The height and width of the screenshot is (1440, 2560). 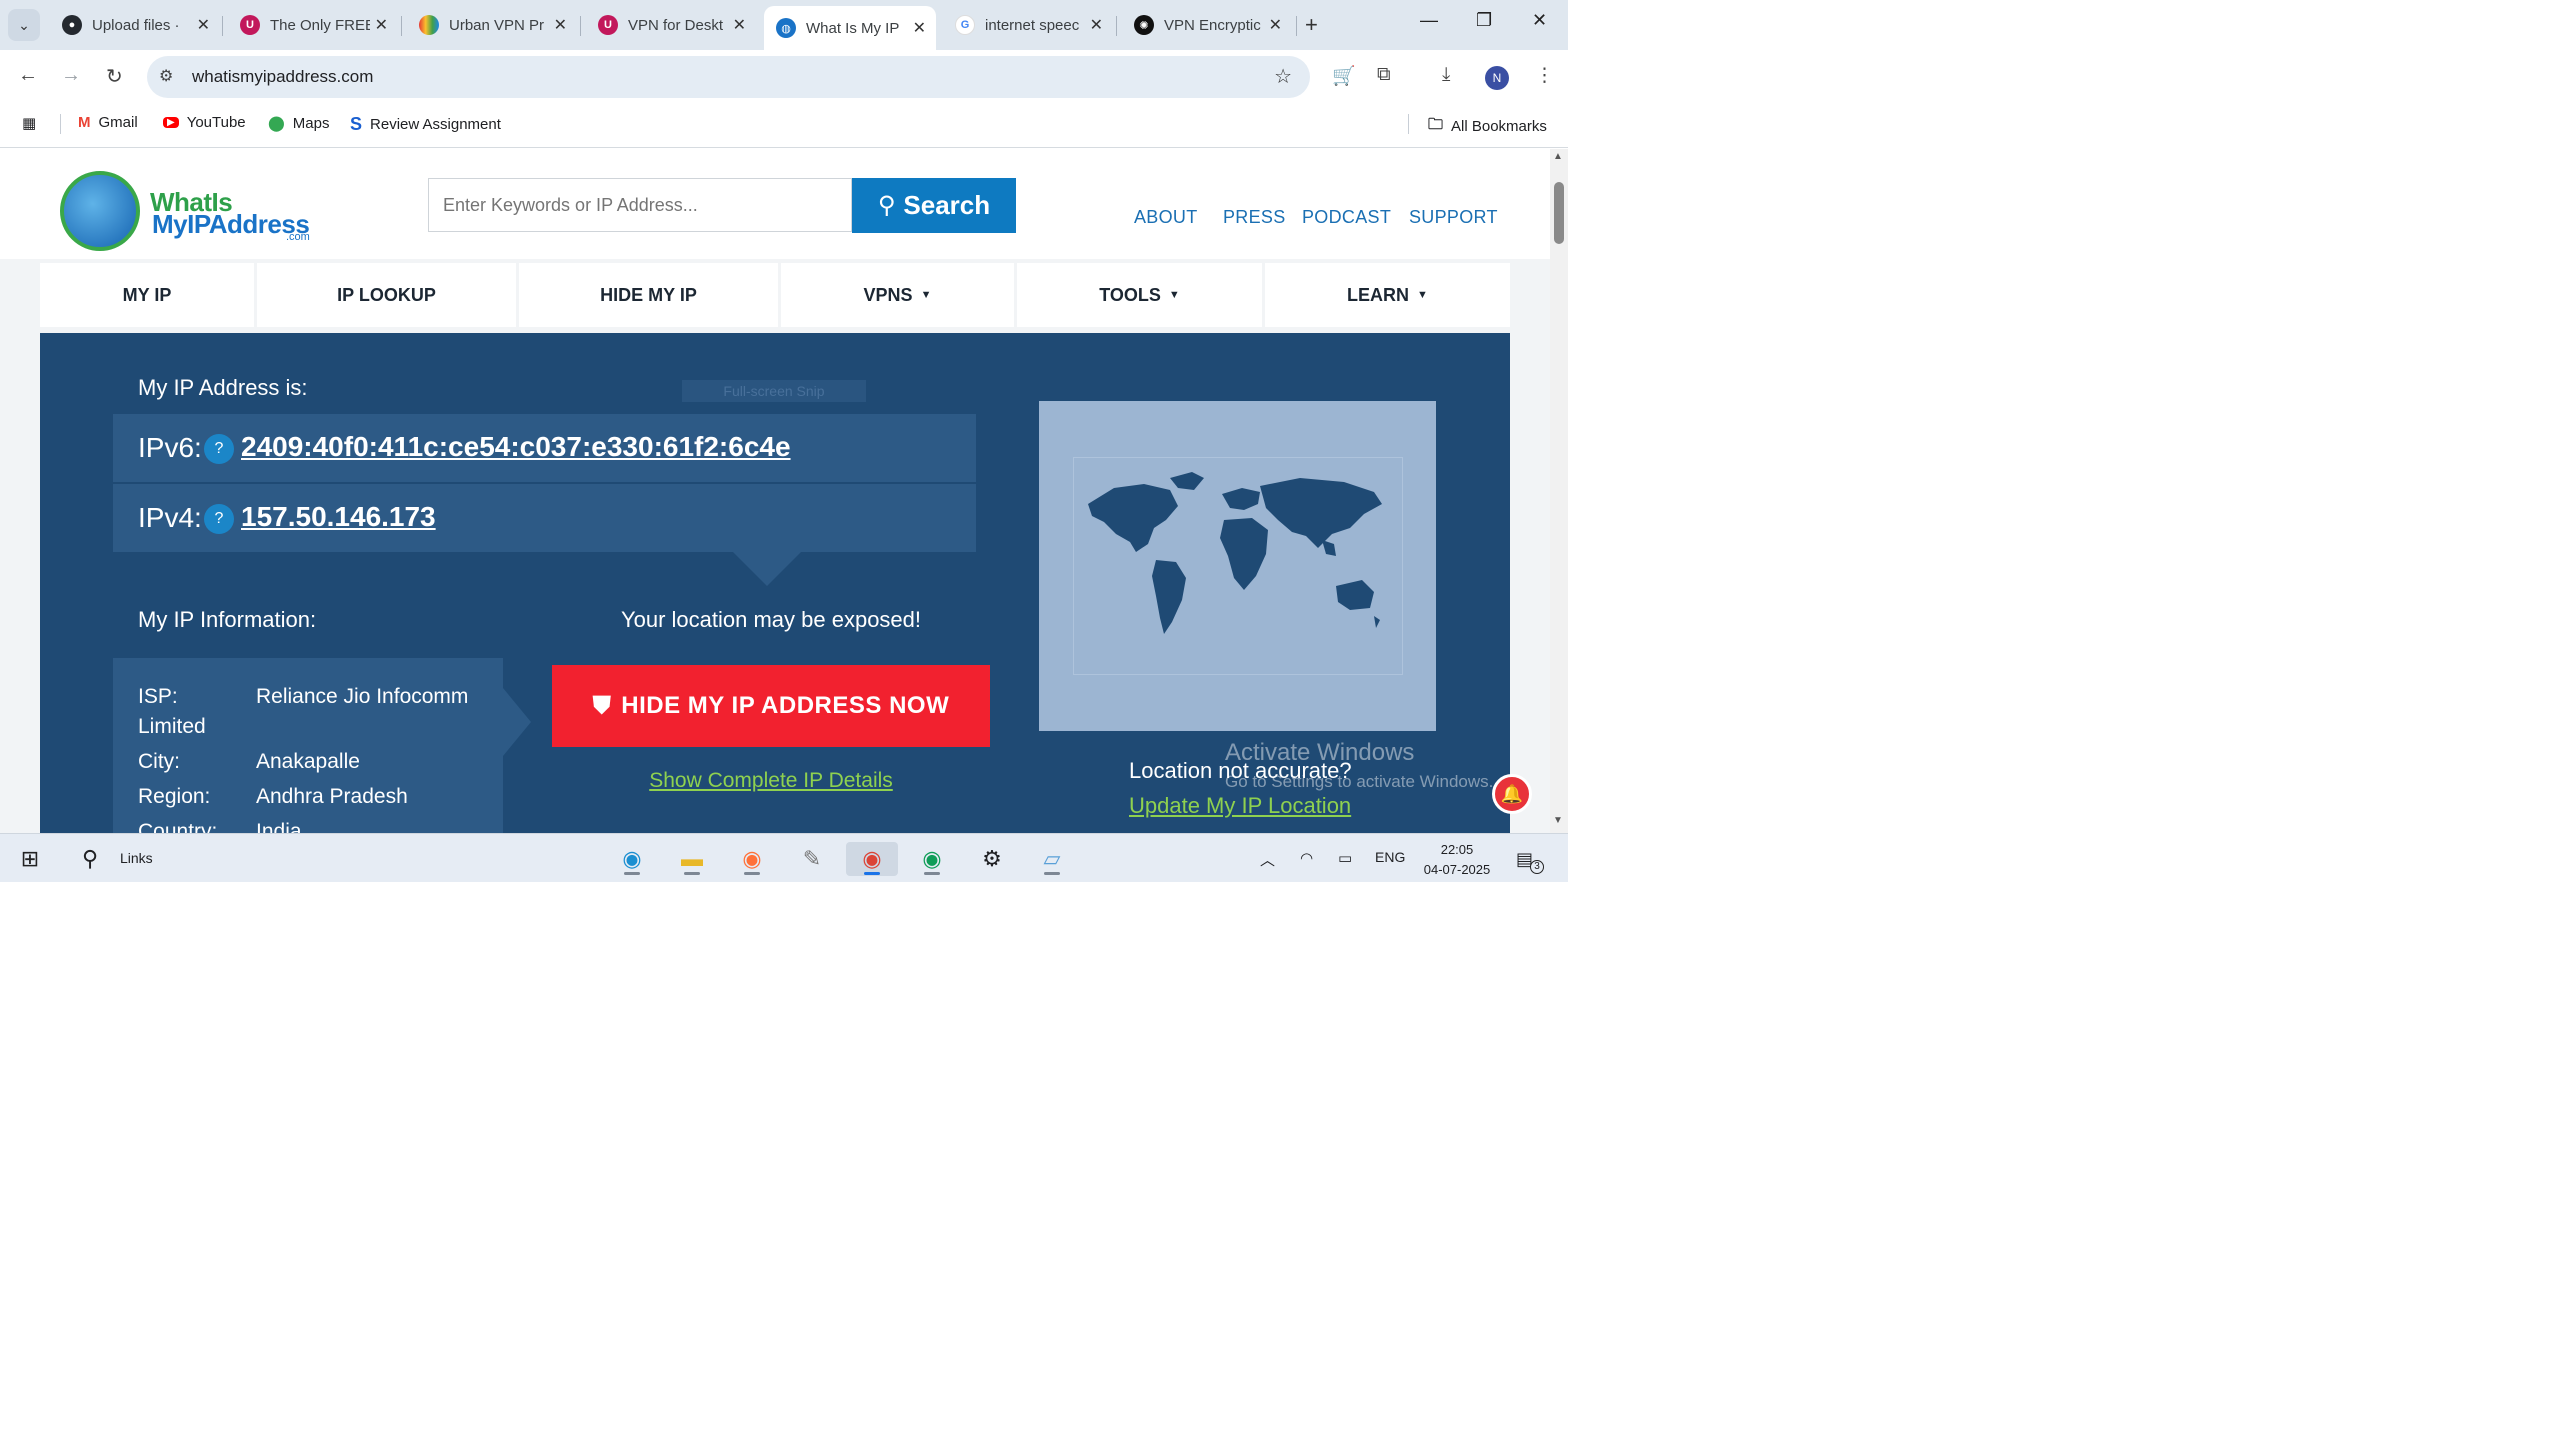 What do you see at coordinates (1487, 126) in the screenshot?
I see `all-bookmarks: 🗀 All Bookmarks` at bounding box center [1487, 126].